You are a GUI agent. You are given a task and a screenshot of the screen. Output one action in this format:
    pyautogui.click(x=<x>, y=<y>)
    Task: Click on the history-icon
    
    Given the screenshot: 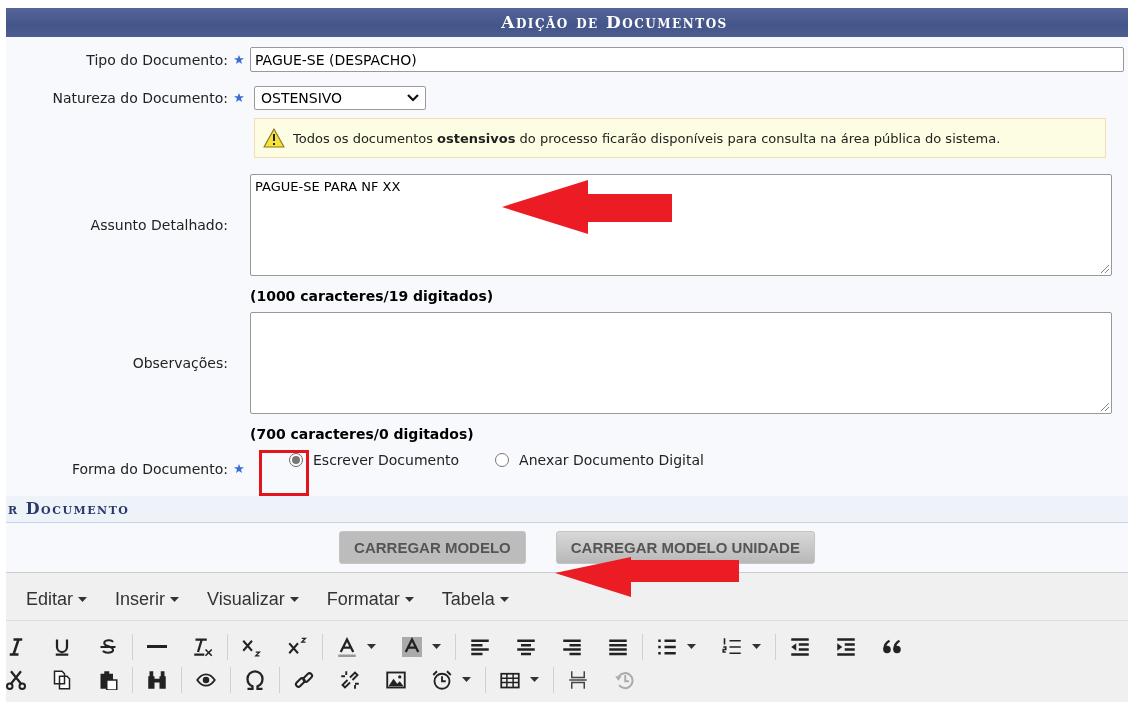 What is the action you would take?
    pyautogui.click(x=624, y=679)
    